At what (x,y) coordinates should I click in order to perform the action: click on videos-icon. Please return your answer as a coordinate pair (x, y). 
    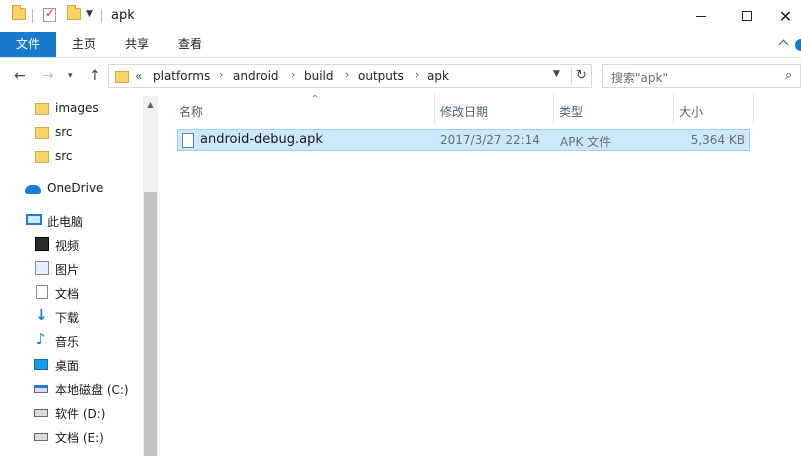
    Looking at the image, I should click on (42, 244).